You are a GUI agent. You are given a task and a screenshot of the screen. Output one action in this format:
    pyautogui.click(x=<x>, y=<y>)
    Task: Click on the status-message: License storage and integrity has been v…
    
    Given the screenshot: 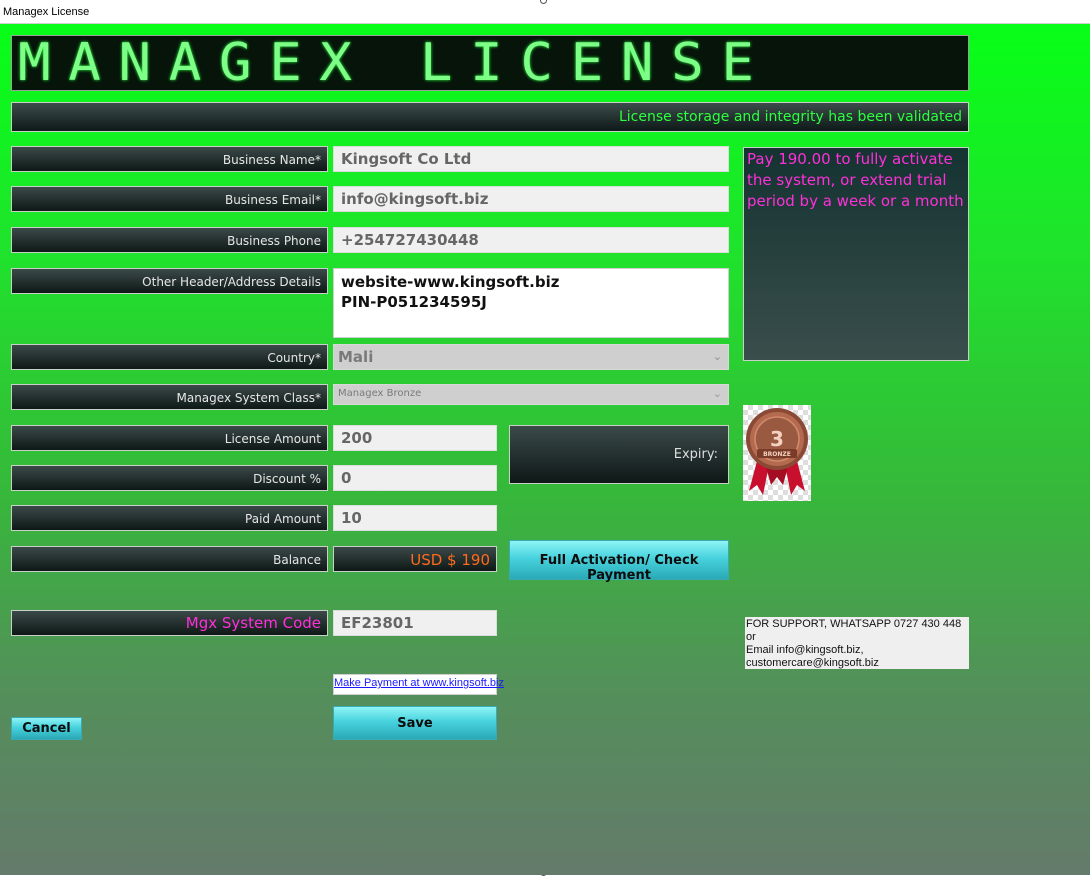 What is the action you would take?
    pyautogui.click(x=490, y=117)
    